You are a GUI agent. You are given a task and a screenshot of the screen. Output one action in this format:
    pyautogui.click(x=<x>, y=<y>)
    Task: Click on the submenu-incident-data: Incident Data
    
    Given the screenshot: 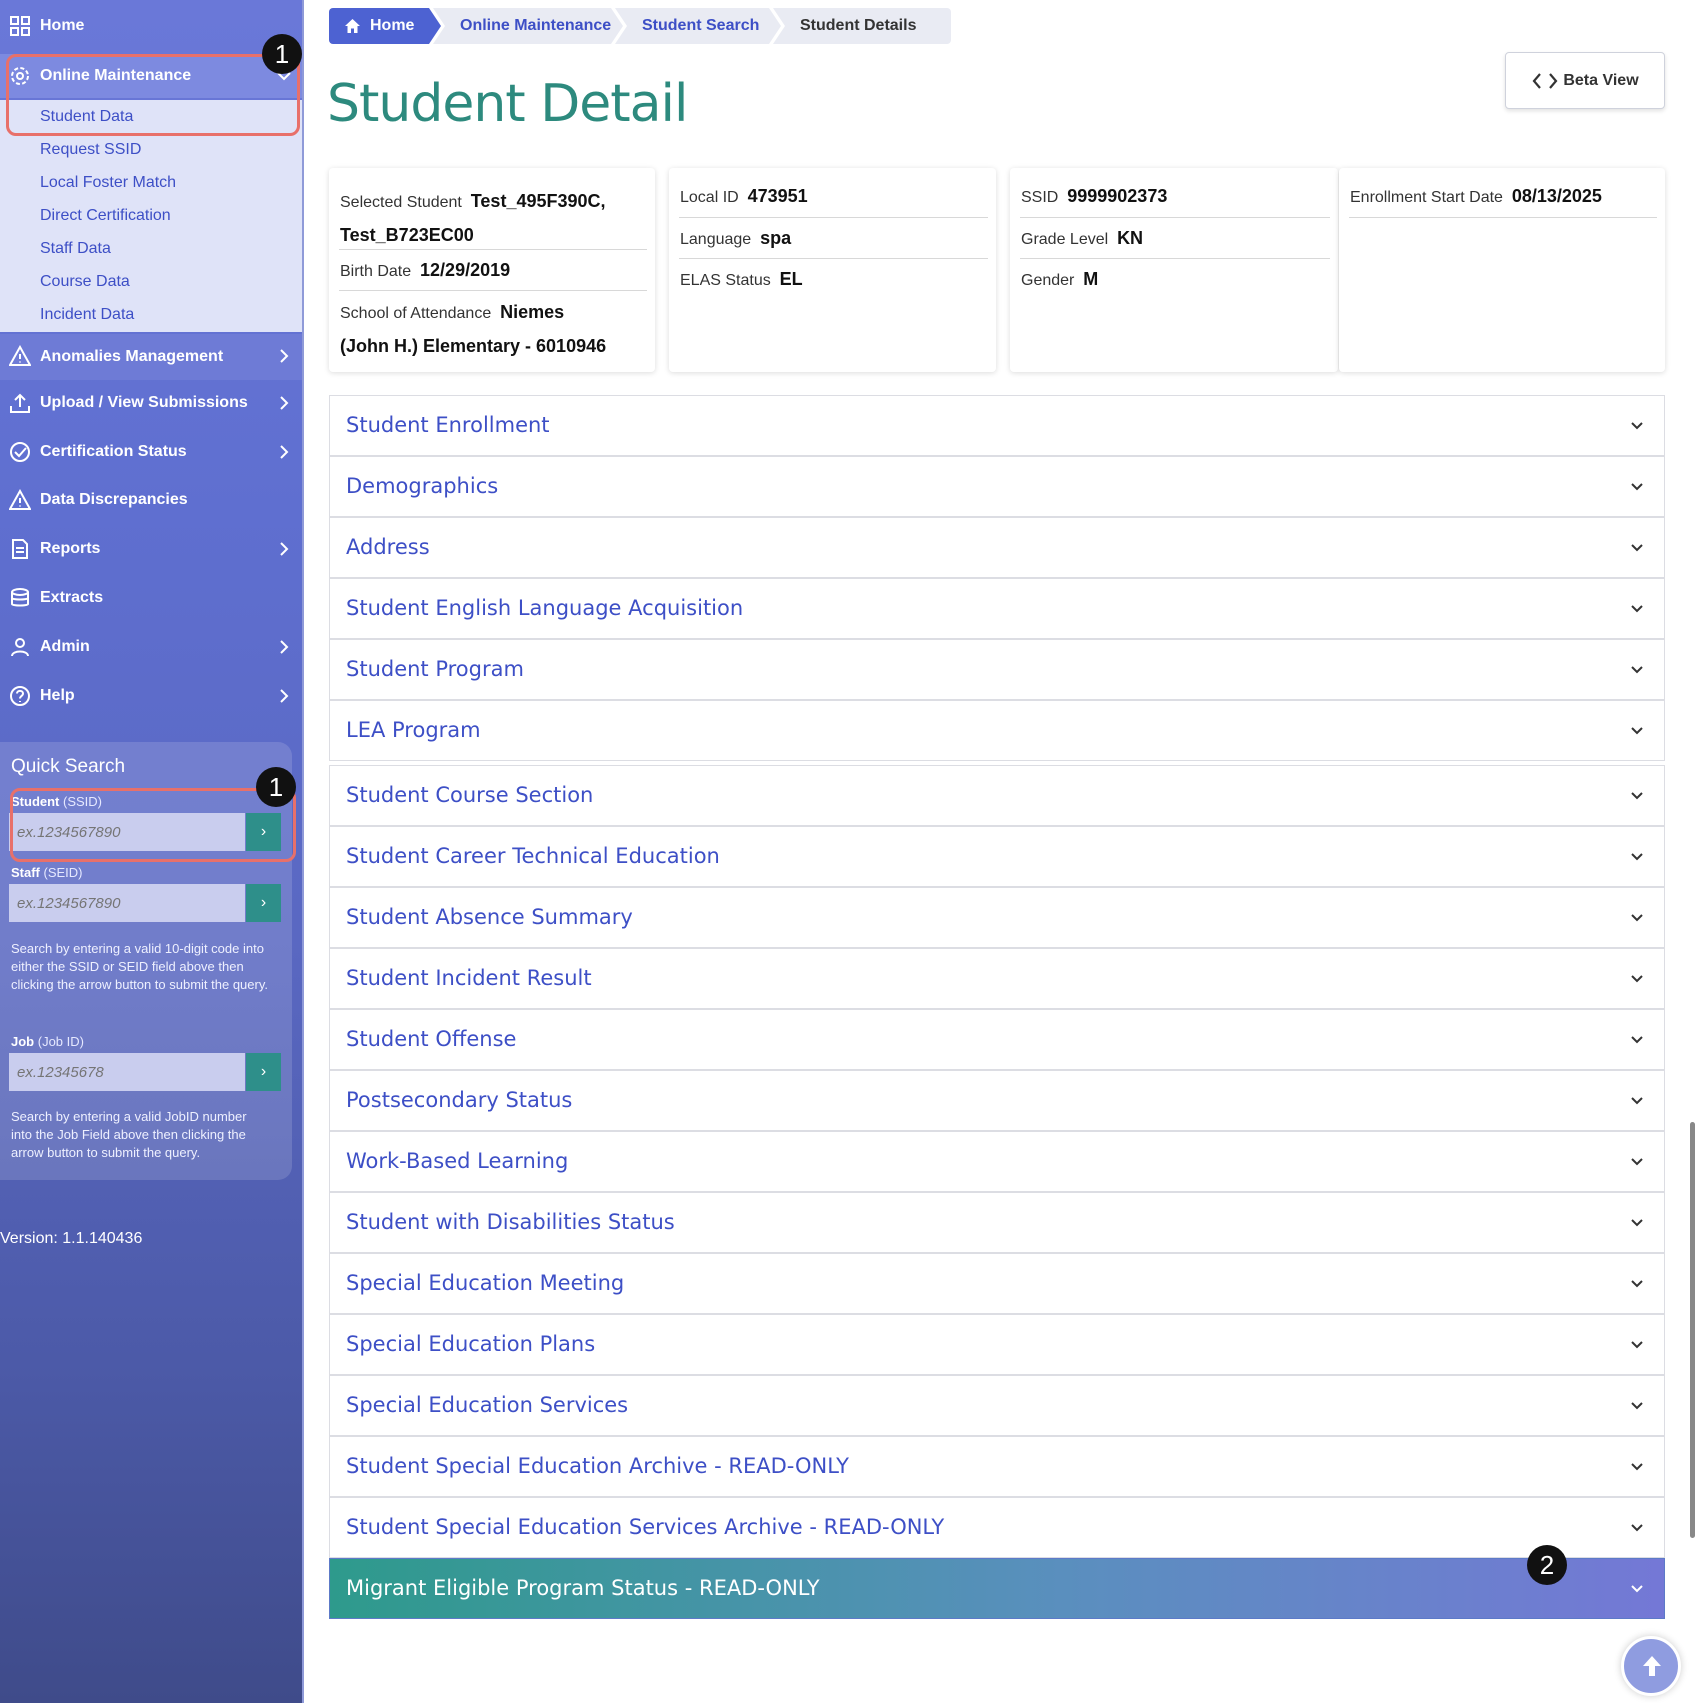 What is the action you would take?
    pyautogui.click(x=87, y=315)
    